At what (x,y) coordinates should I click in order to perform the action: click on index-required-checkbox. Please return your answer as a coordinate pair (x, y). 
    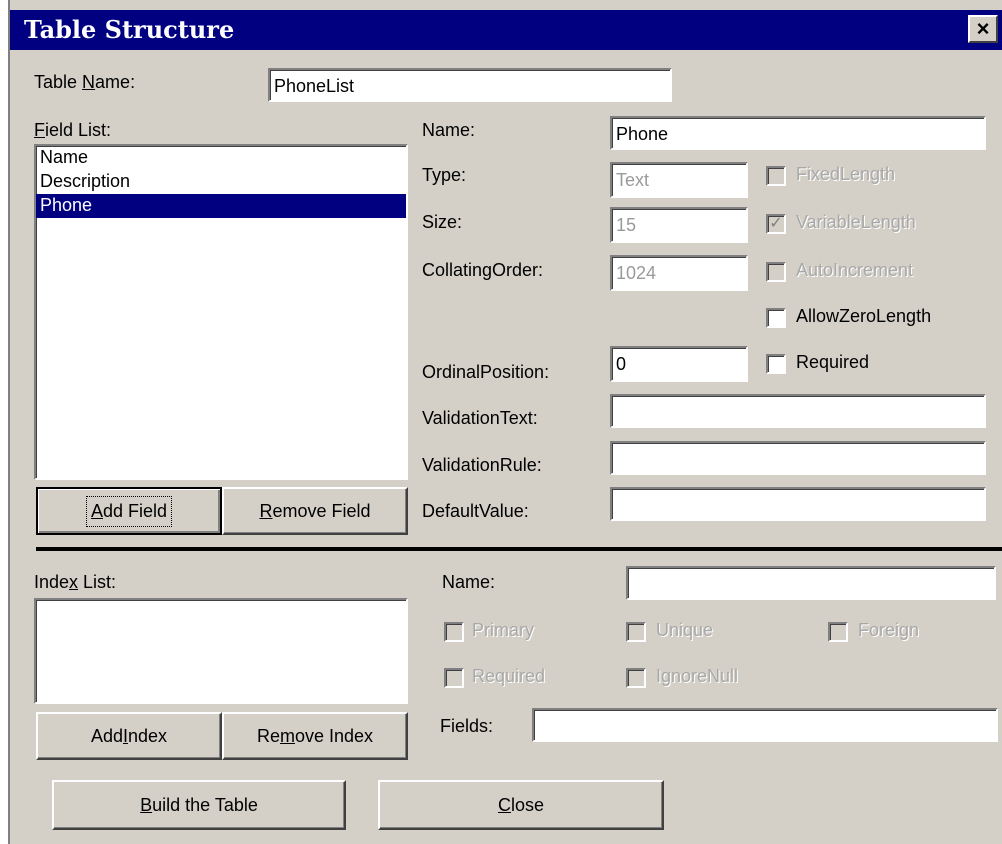
    Looking at the image, I should click on (454, 678).